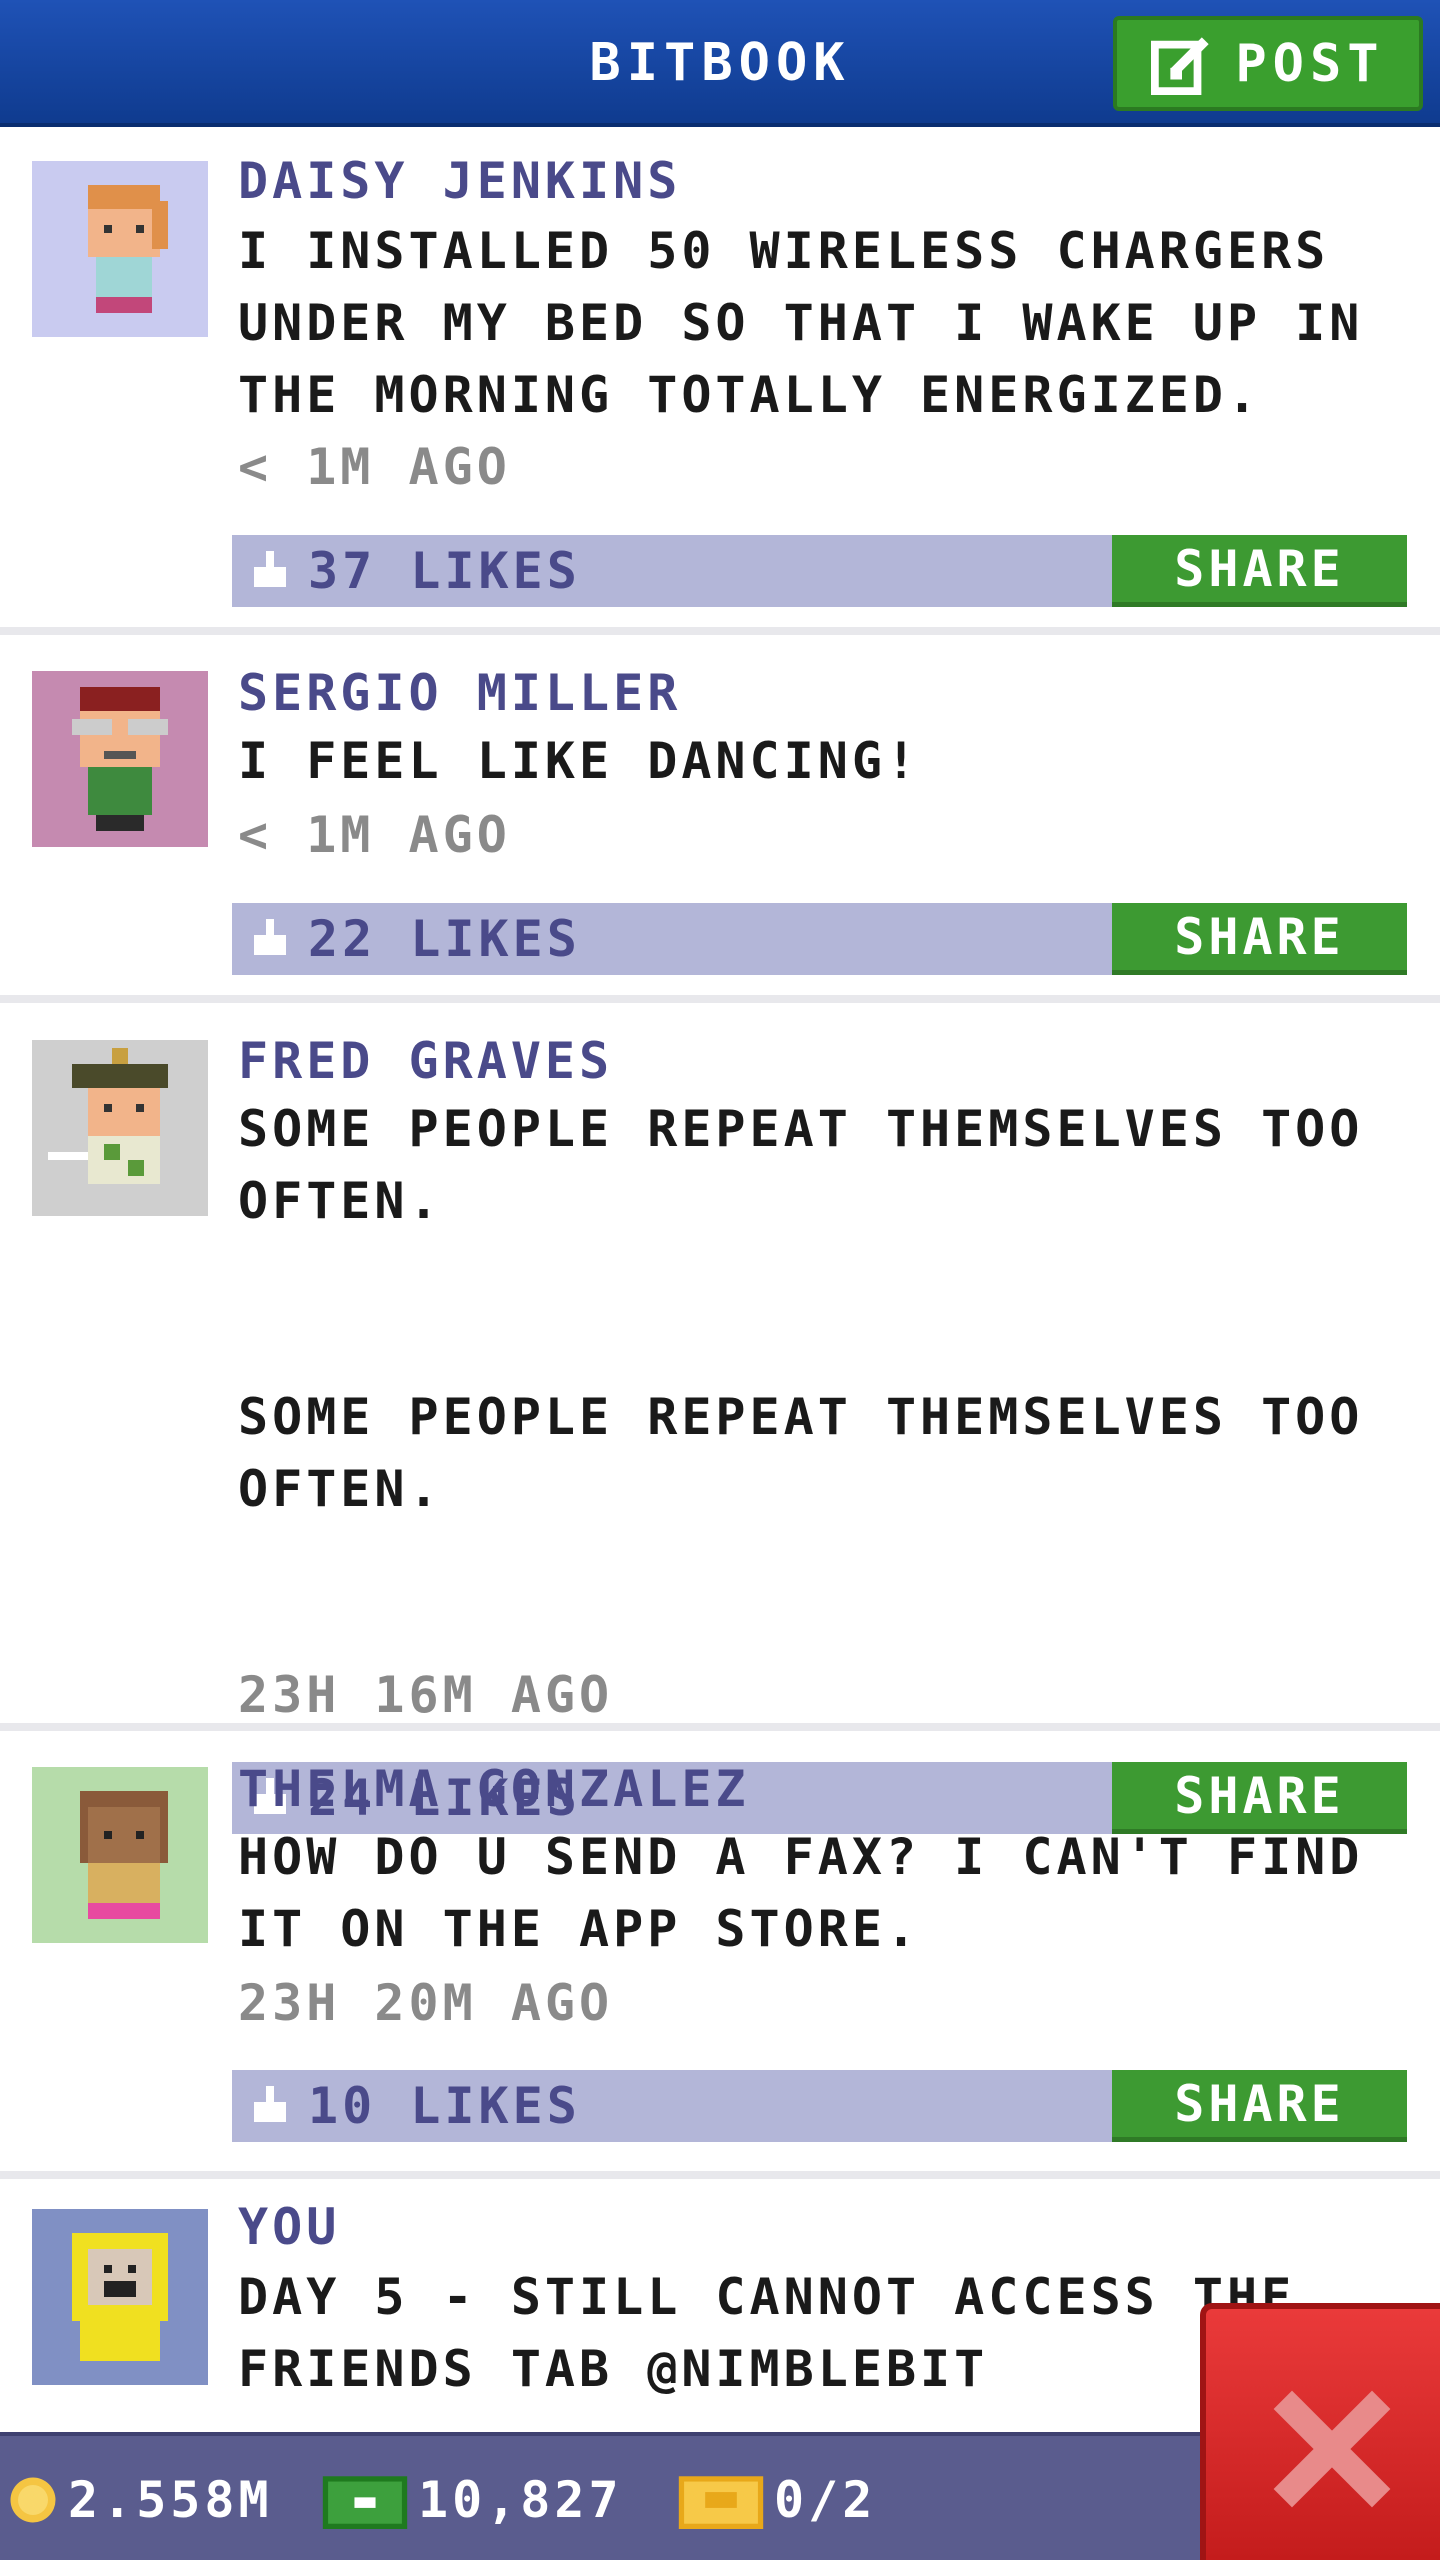  I want to click on bux-value: 10,827, so click(520, 2500).